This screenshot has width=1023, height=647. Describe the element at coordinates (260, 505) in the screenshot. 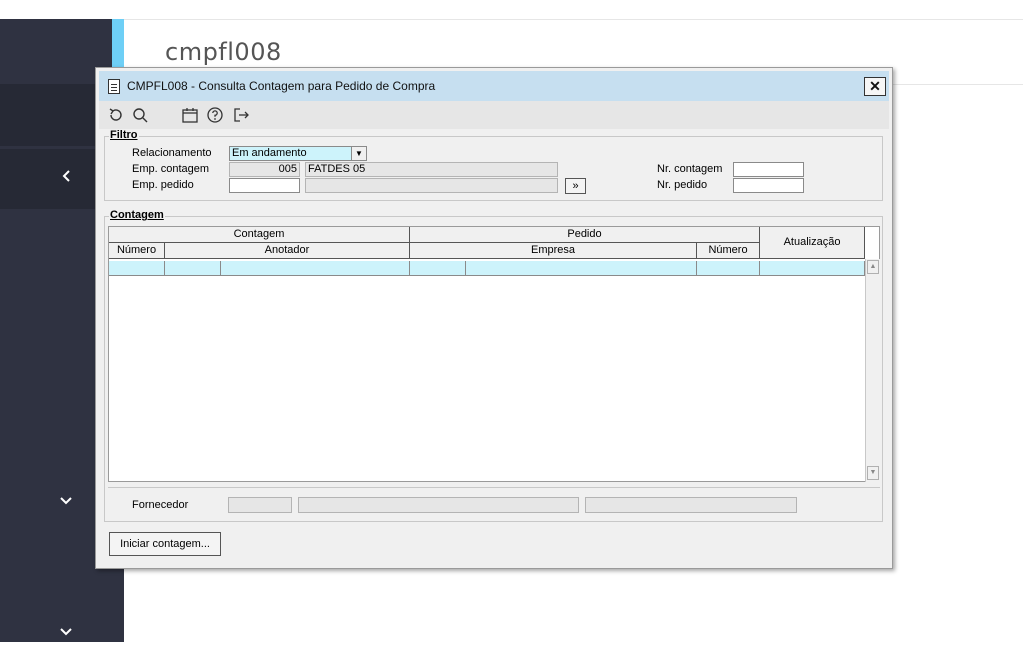

I see `fornecedor-code-field` at that location.